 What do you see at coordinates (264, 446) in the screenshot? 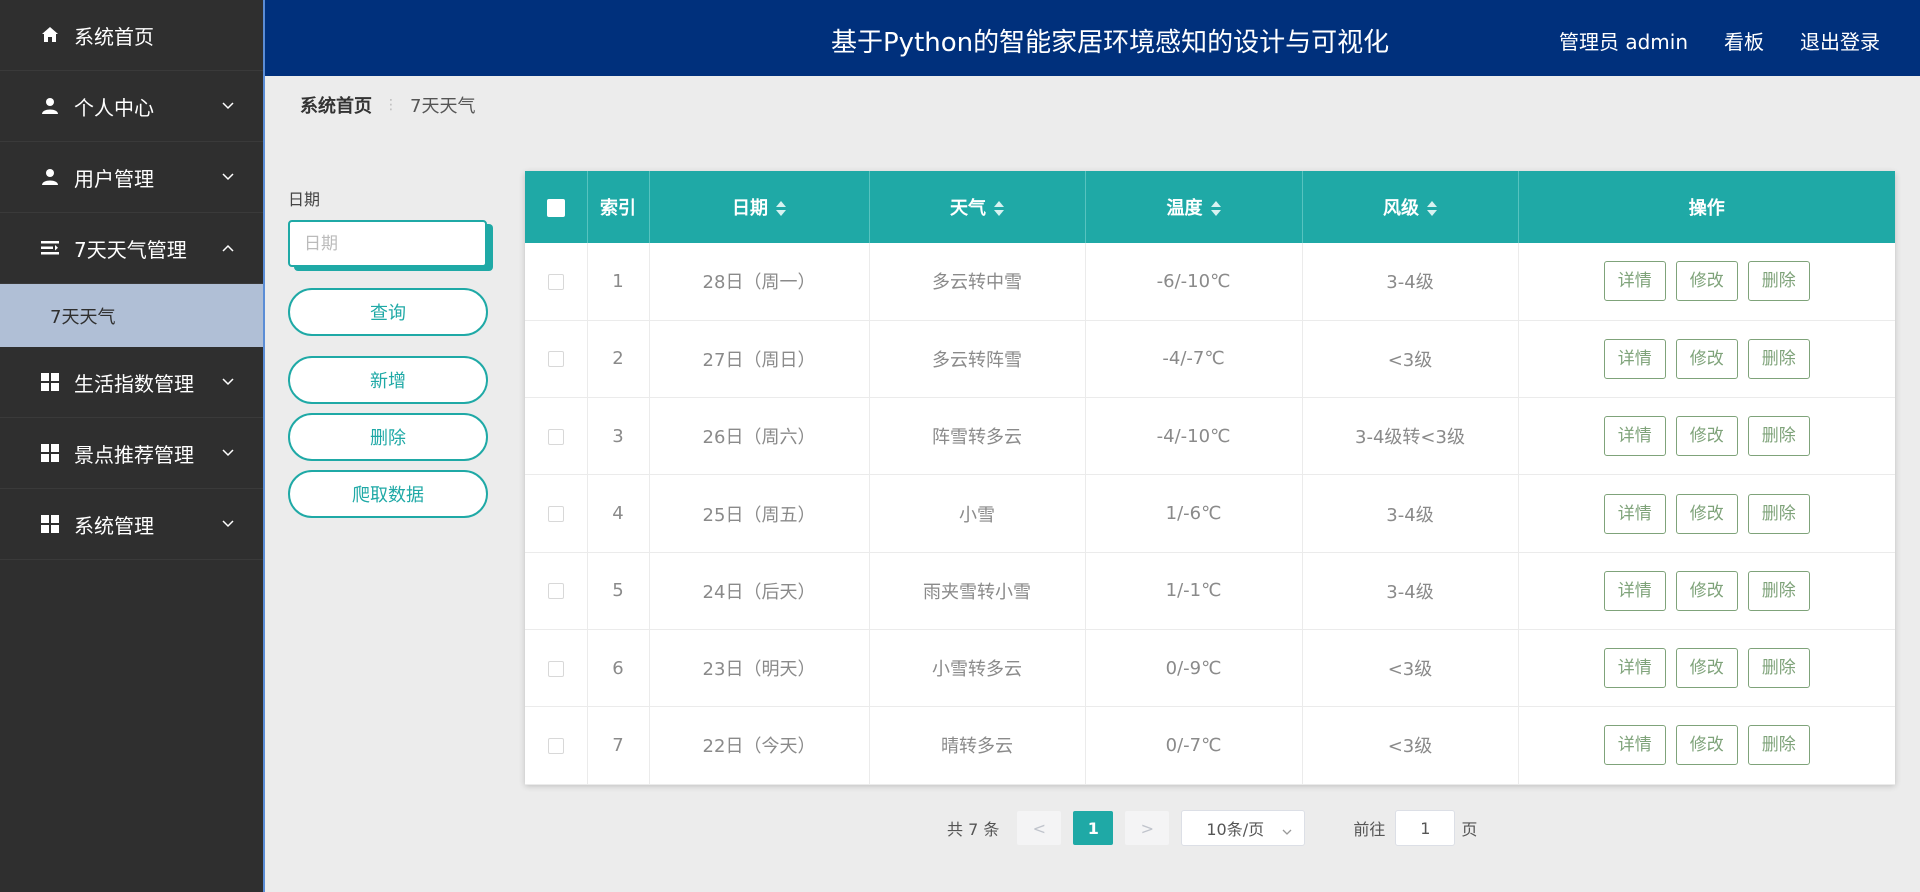
I see `sidebar-divider` at bounding box center [264, 446].